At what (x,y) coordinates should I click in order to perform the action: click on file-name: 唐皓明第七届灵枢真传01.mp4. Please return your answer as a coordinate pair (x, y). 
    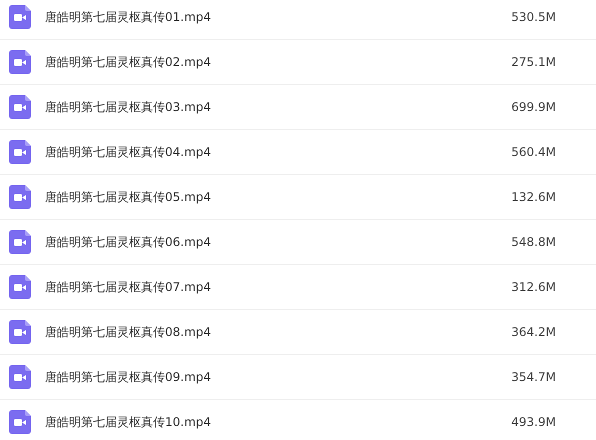
    Looking at the image, I should click on (278, 17).